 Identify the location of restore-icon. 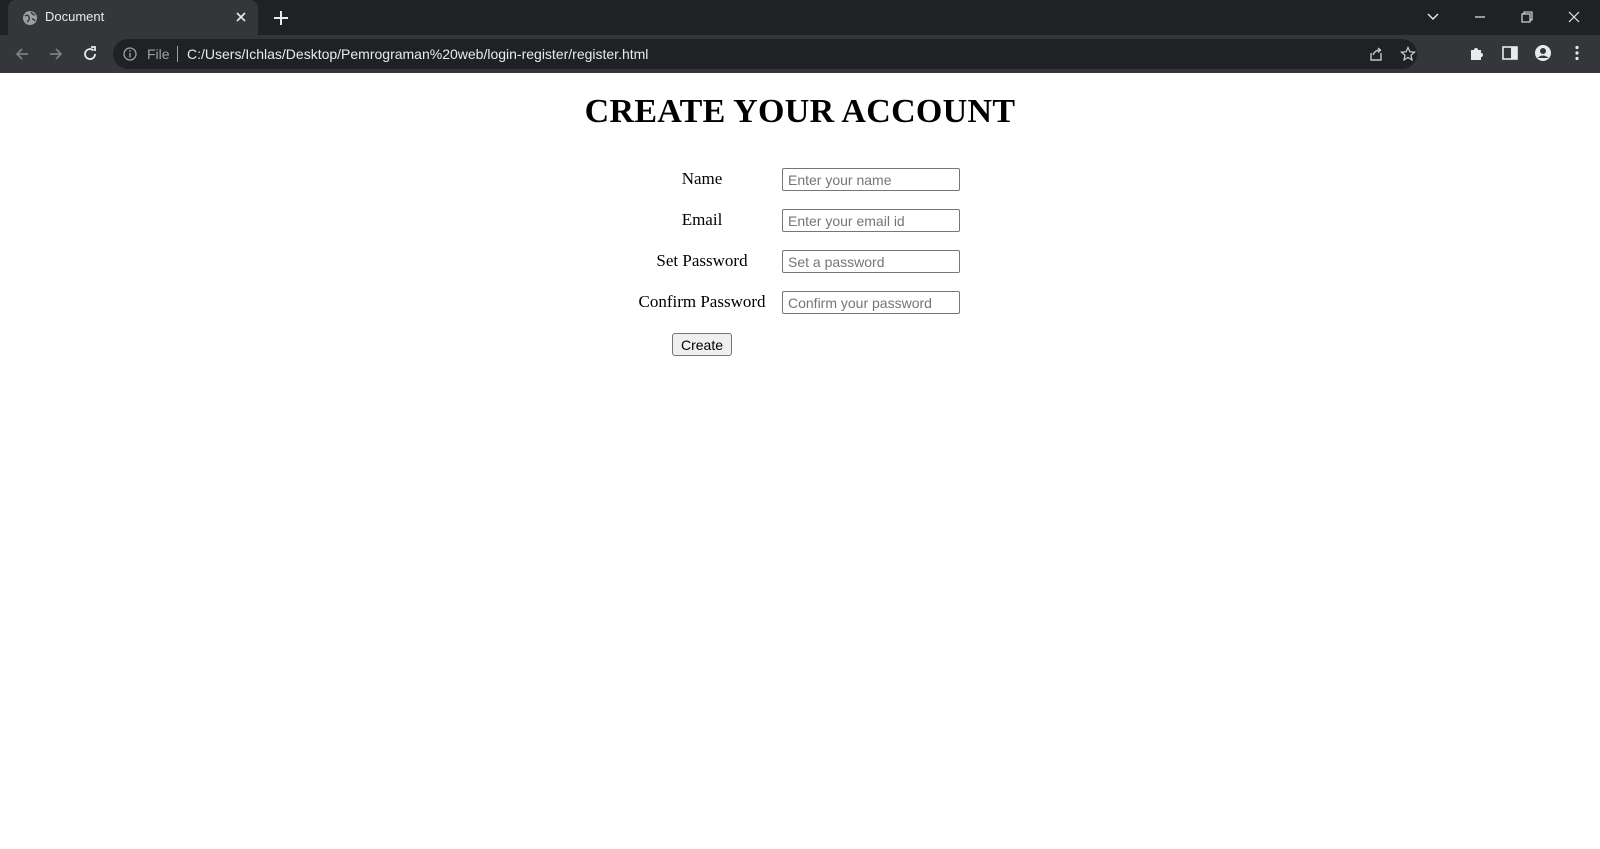
(1527, 16).